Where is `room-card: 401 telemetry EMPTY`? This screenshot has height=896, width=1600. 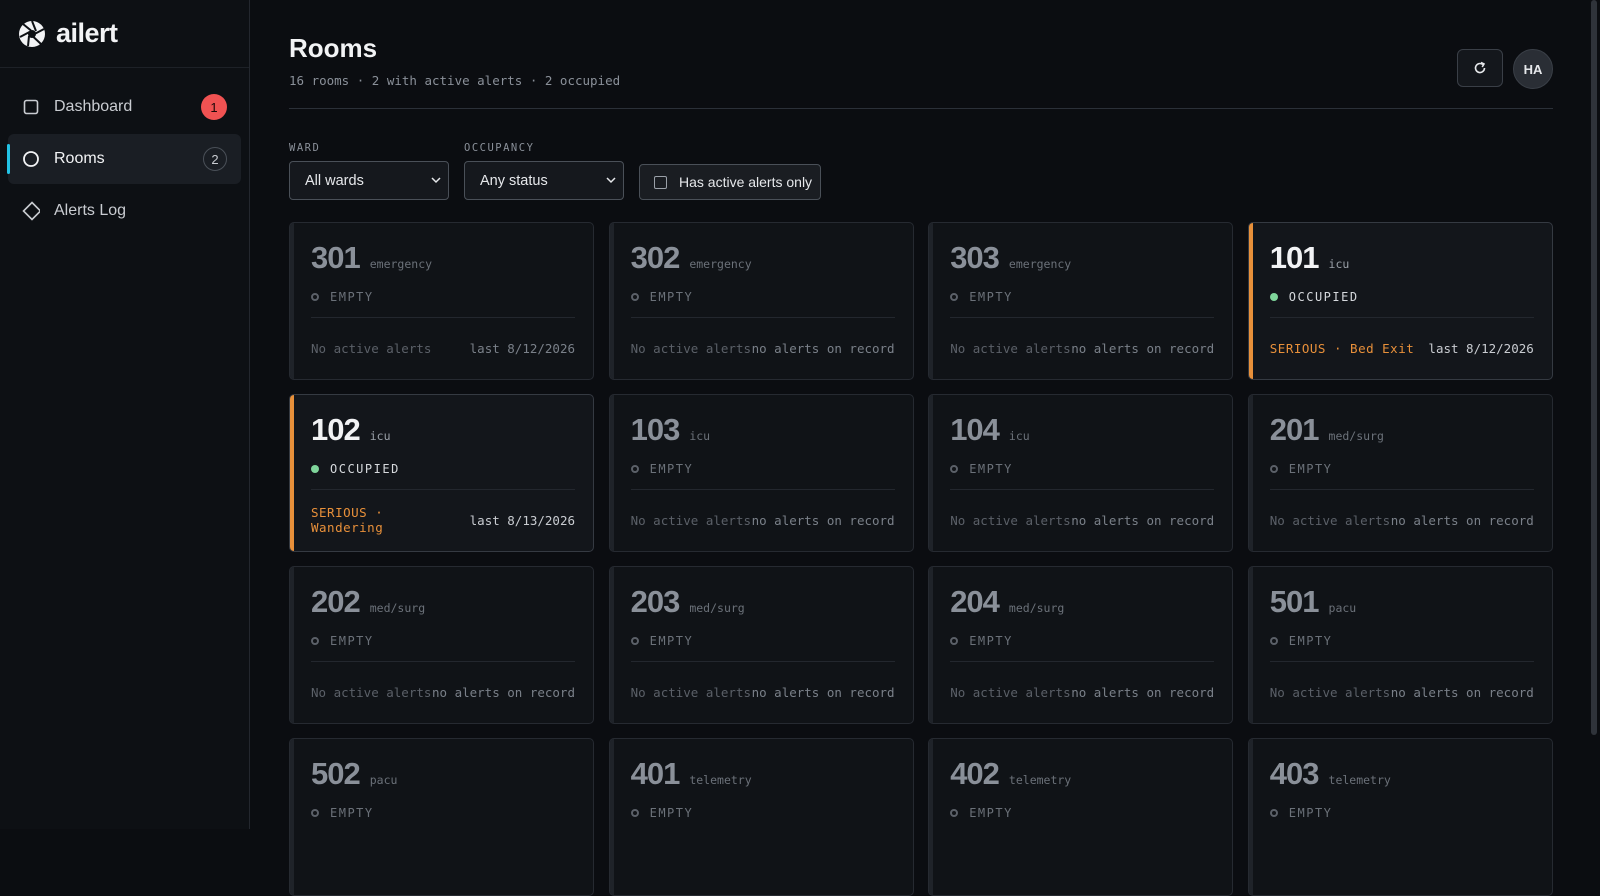 room-card: 401 telemetry EMPTY is located at coordinates (761, 817).